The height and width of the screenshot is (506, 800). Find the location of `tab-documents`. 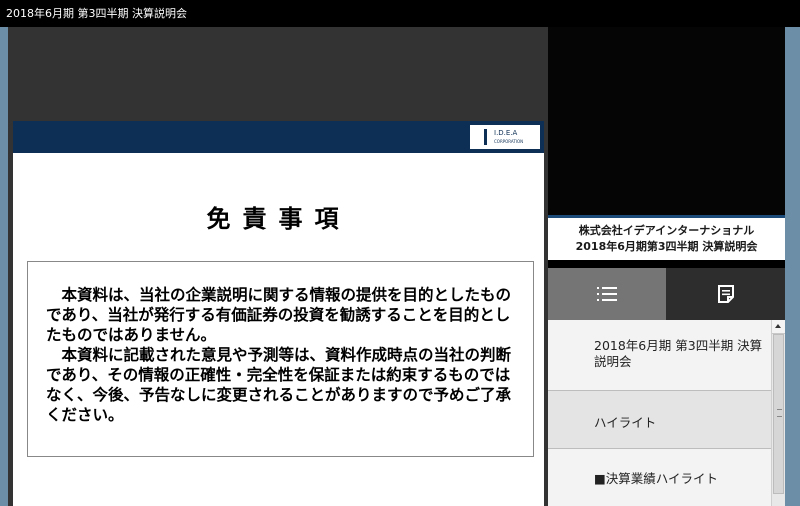

tab-documents is located at coordinates (725, 294).